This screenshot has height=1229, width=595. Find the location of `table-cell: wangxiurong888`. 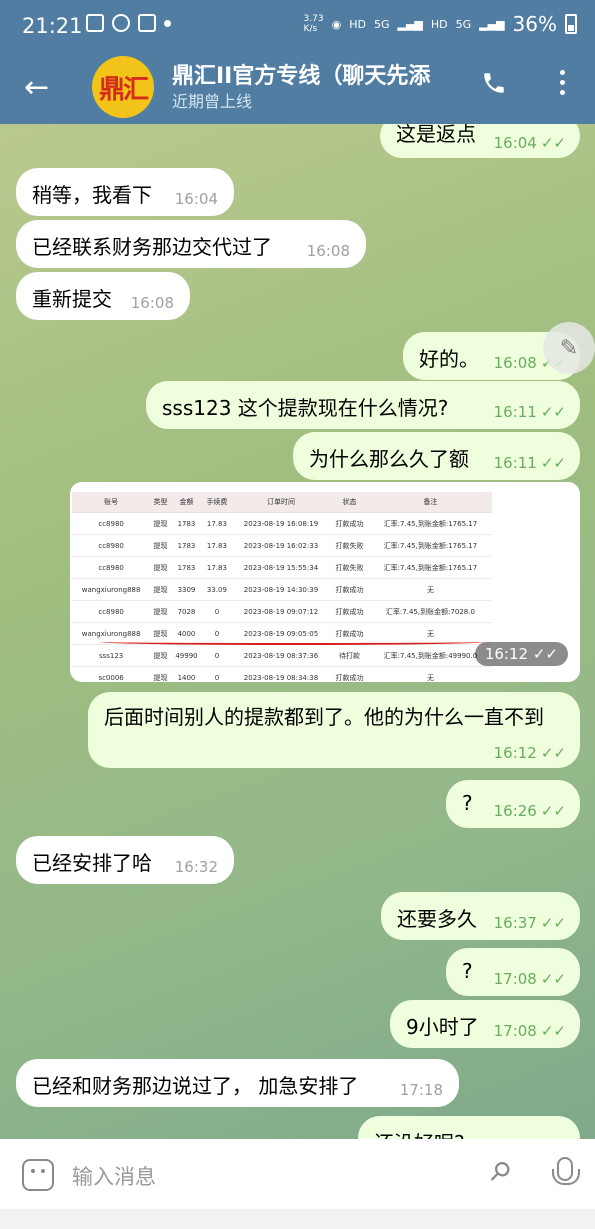

table-cell: wangxiurong888 is located at coordinates (111, 589).